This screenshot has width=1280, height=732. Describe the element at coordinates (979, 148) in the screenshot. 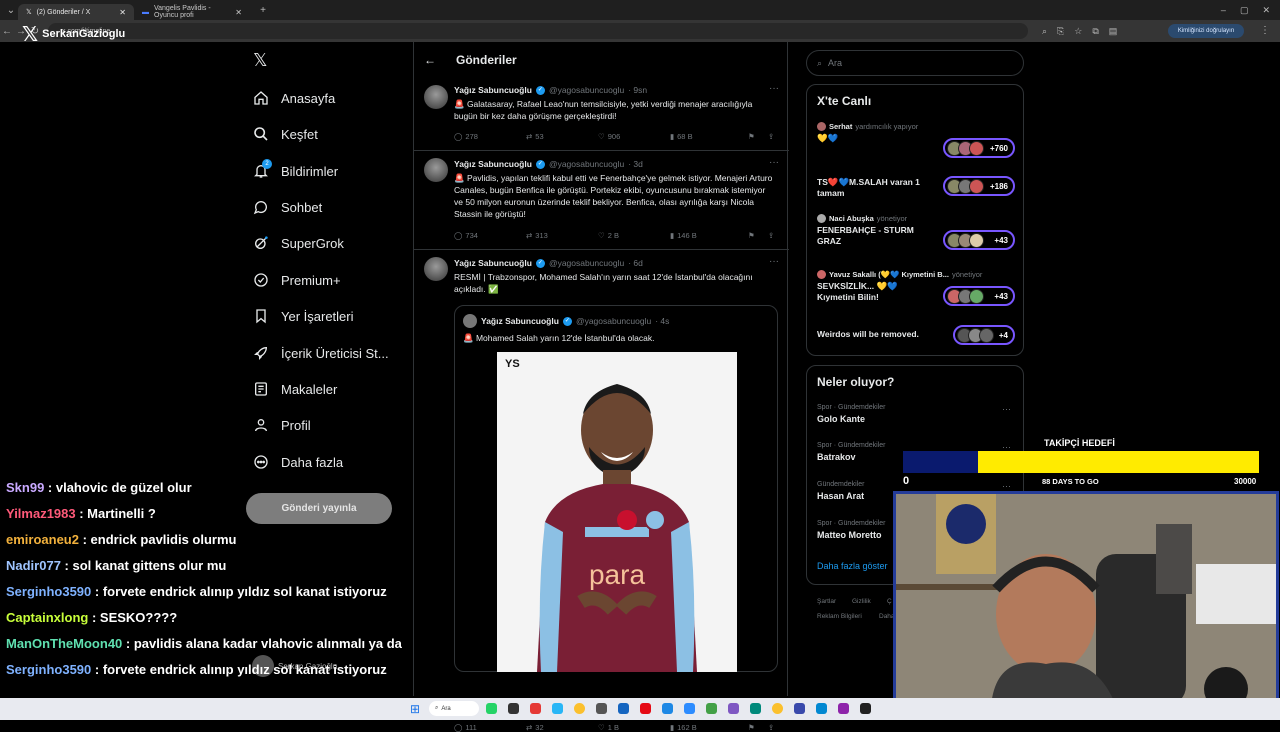

I see `listeners-pill: +760` at that location.